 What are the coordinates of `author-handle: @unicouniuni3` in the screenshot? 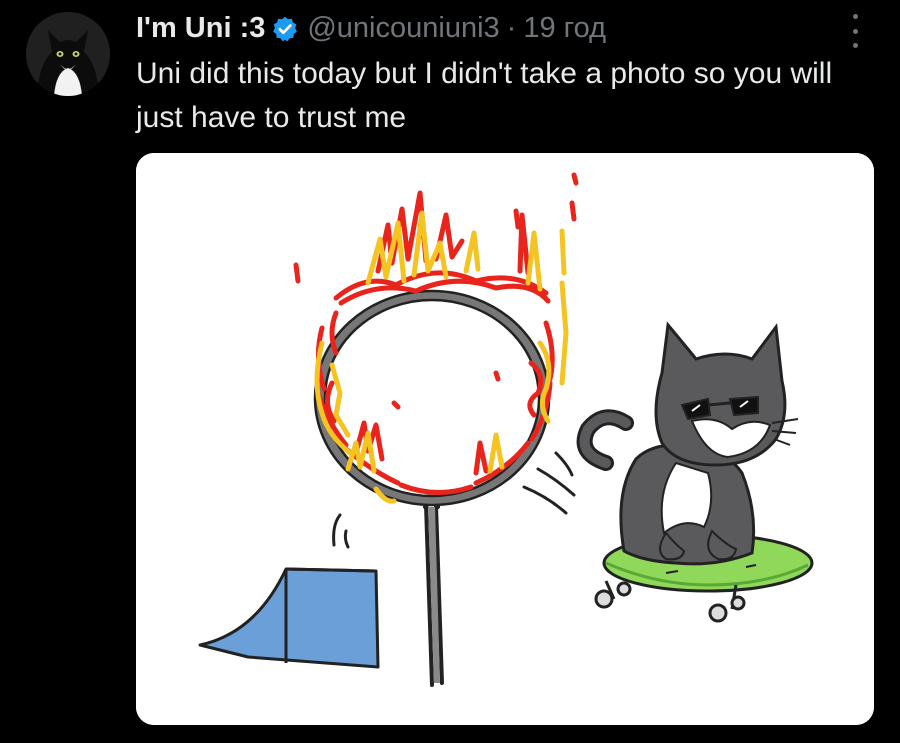 It's located at (403, 28).